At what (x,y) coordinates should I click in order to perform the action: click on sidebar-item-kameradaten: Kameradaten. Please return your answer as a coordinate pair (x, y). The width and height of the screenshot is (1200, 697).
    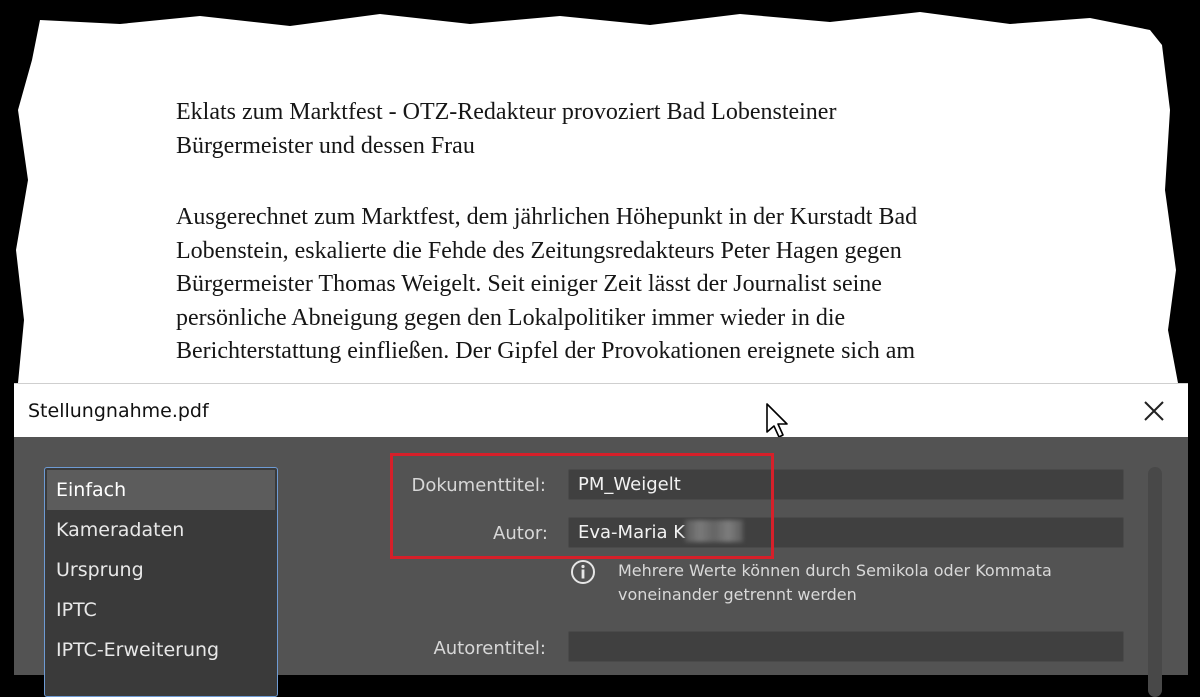
    Looking at the image, I should click on (161, 530).